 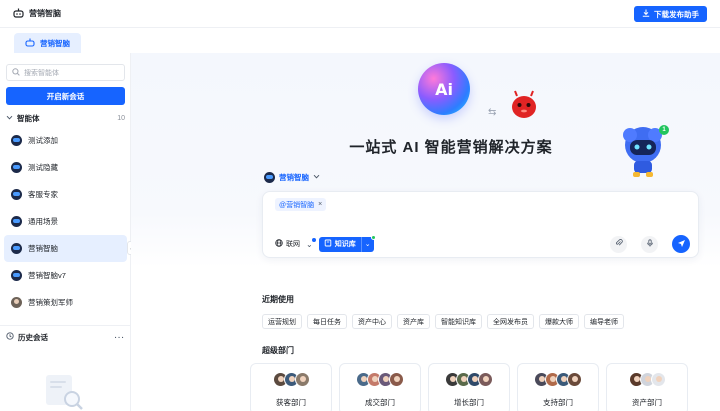 I want to click on recent-tag: 智能知识库, so click(x=458, y=321).